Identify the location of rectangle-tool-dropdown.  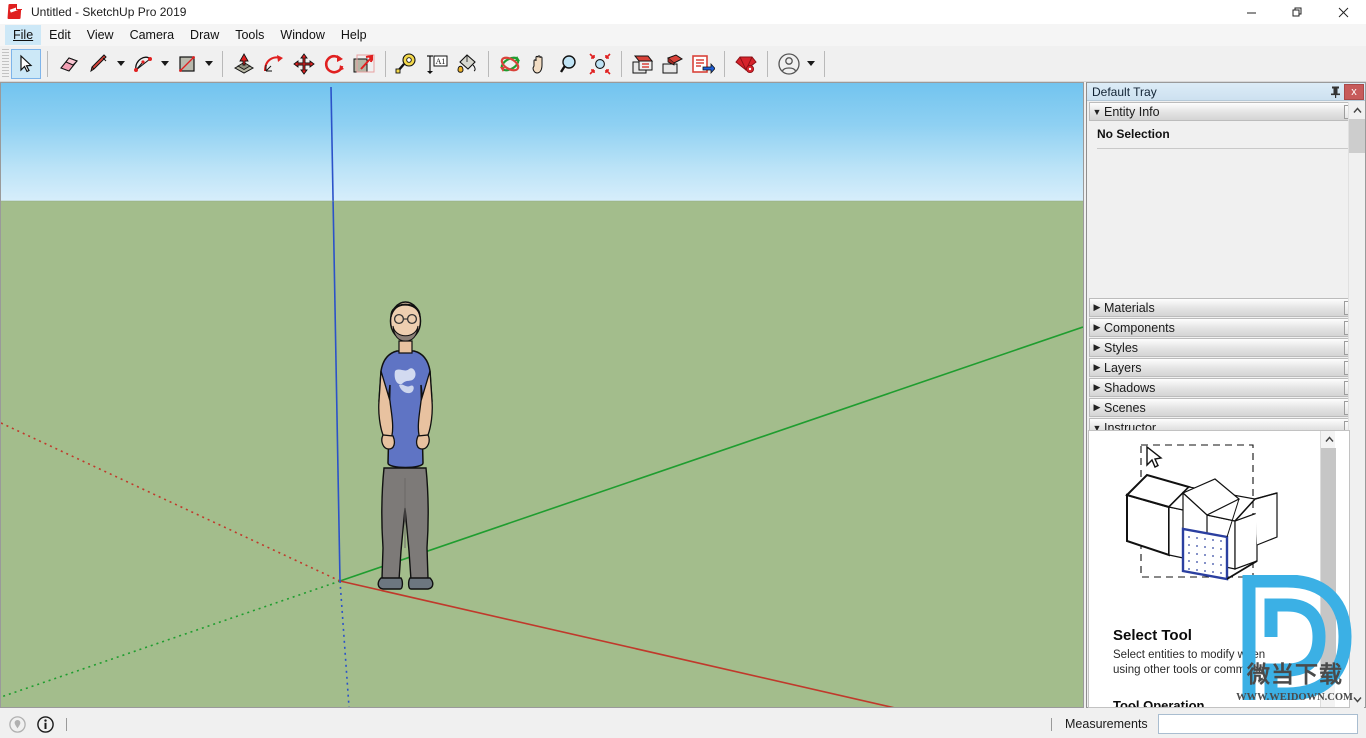
(209, 64).